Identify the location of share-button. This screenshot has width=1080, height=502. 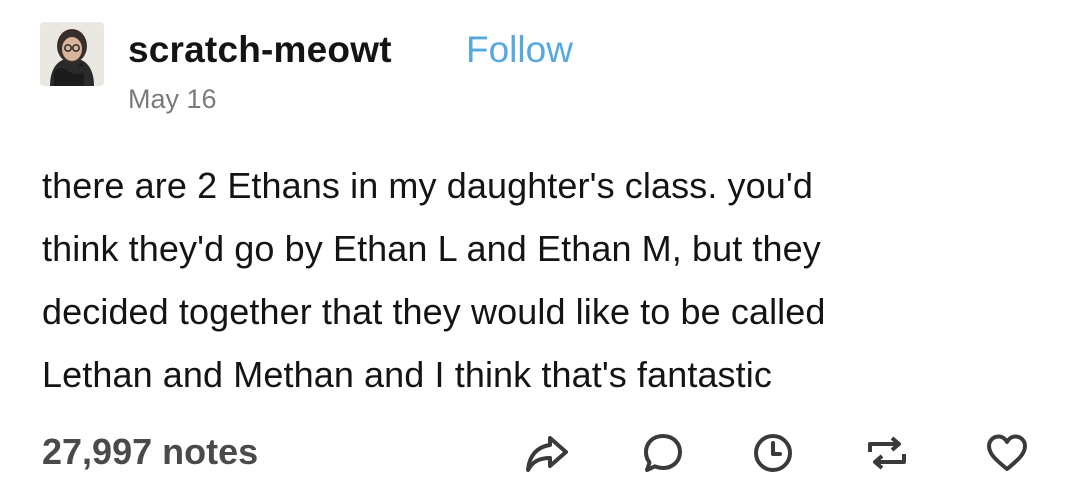
(547, 453).